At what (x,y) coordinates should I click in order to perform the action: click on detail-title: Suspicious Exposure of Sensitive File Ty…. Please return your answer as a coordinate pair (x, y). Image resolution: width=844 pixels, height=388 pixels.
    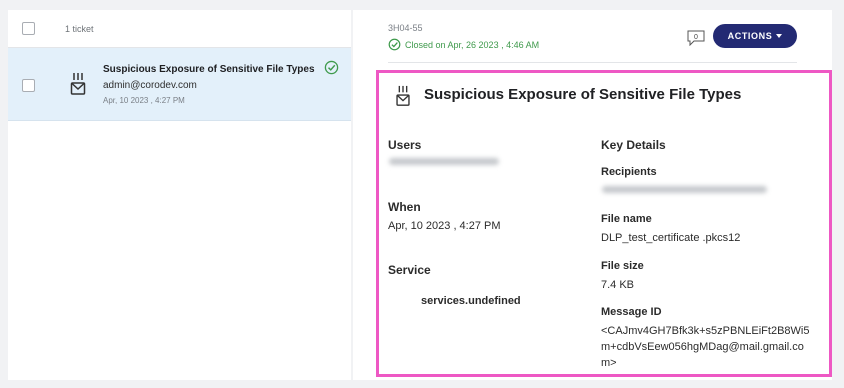
    Looking at the image, I should click on (583, 94).